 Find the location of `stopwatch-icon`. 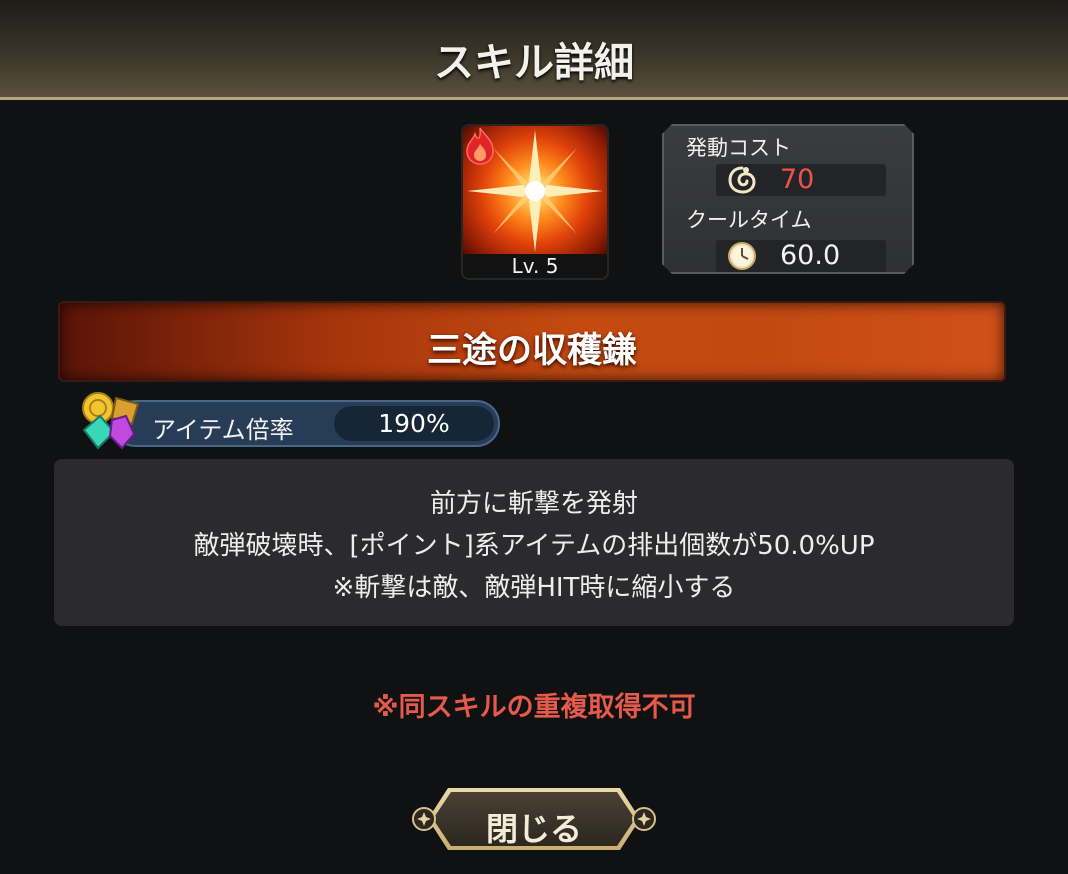

stopwatch-icon is located at coordinates (742, 256).